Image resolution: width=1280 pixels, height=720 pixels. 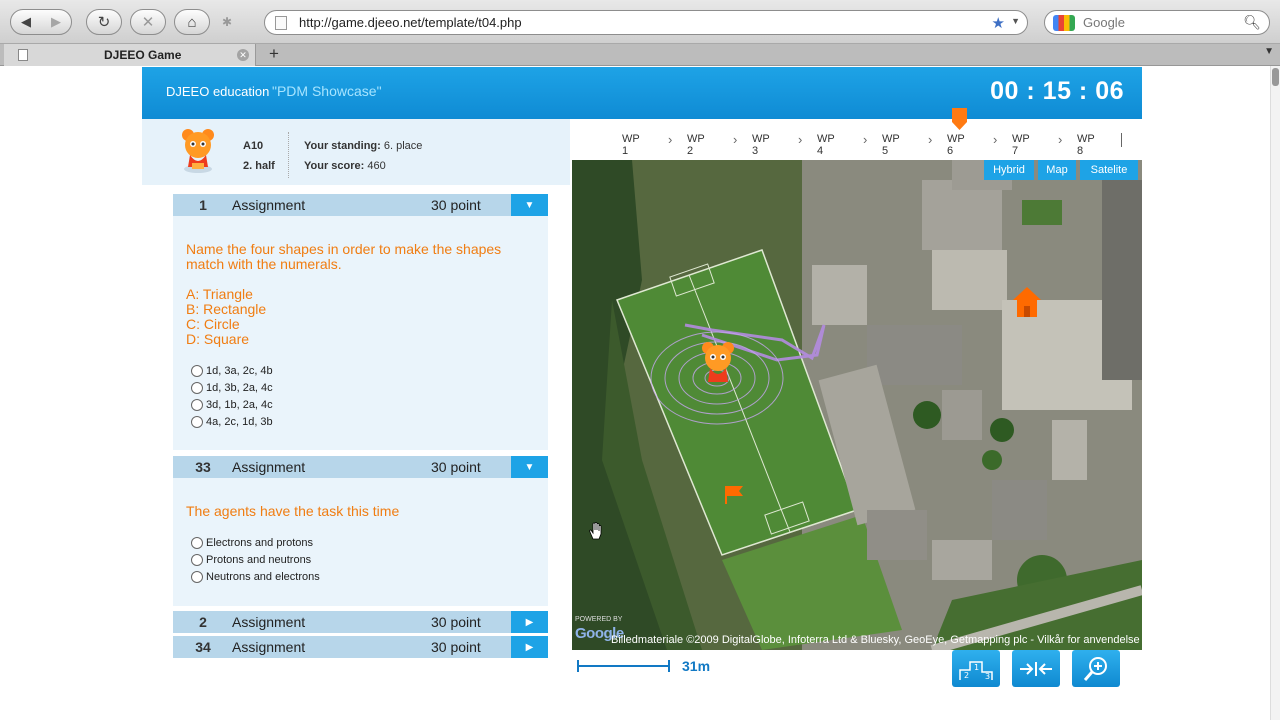 I want to click on svg-text: 1, so click(x=976, y=667).